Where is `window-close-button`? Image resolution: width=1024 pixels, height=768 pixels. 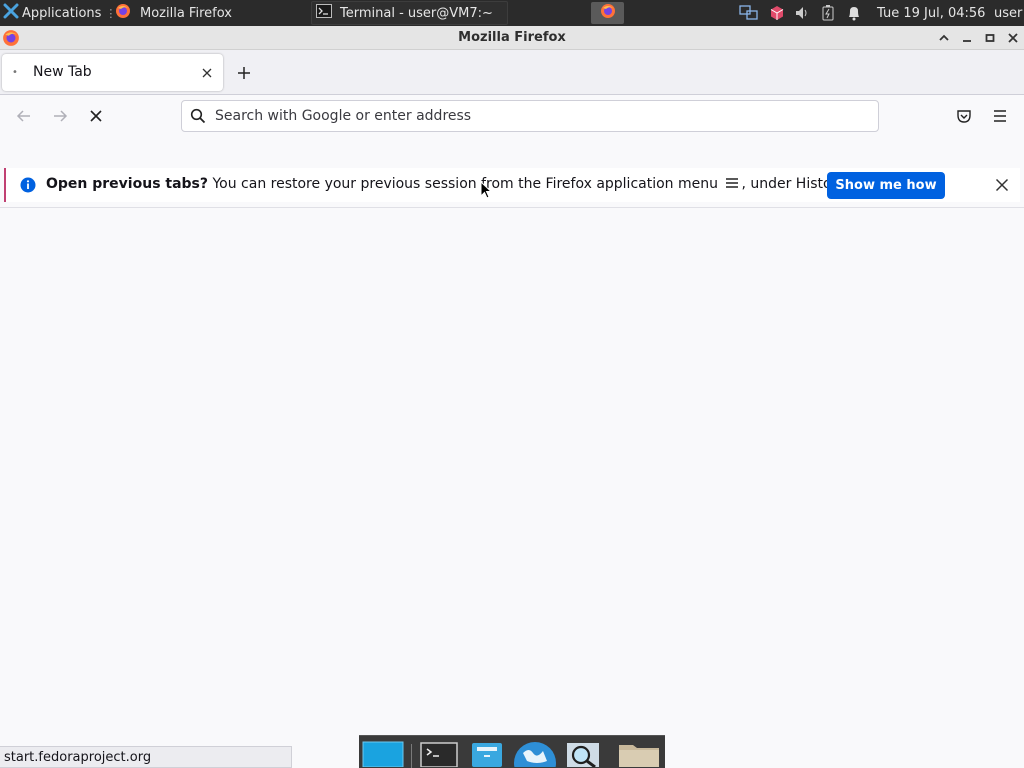
window-close-button is located at coordinates (1013, 38).